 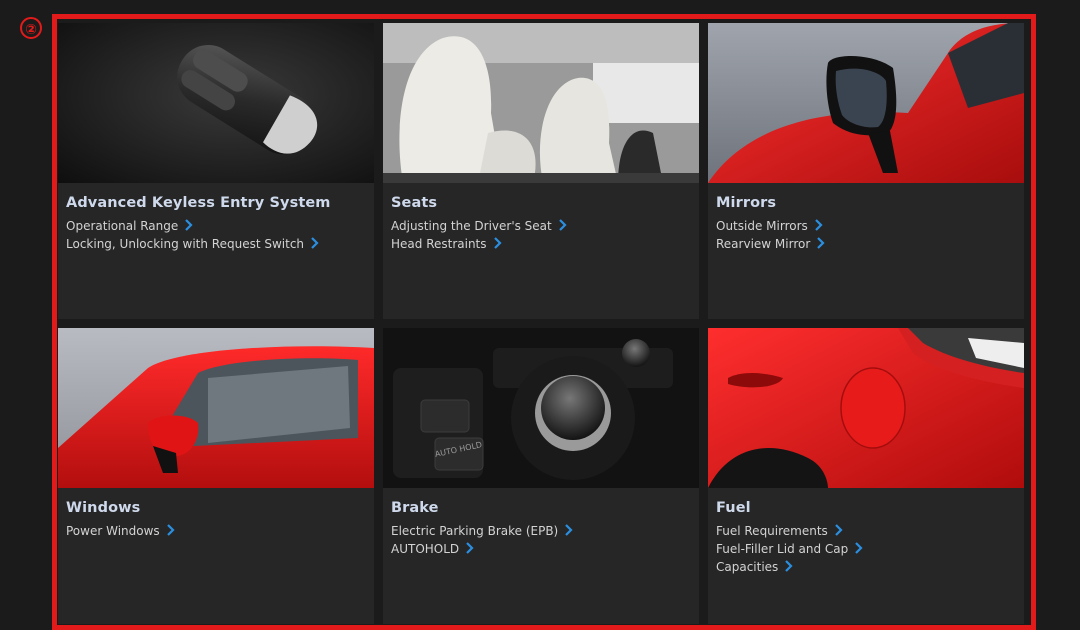 I want to click on link-operational-range: Operational Range, so click(x=216, y=226).